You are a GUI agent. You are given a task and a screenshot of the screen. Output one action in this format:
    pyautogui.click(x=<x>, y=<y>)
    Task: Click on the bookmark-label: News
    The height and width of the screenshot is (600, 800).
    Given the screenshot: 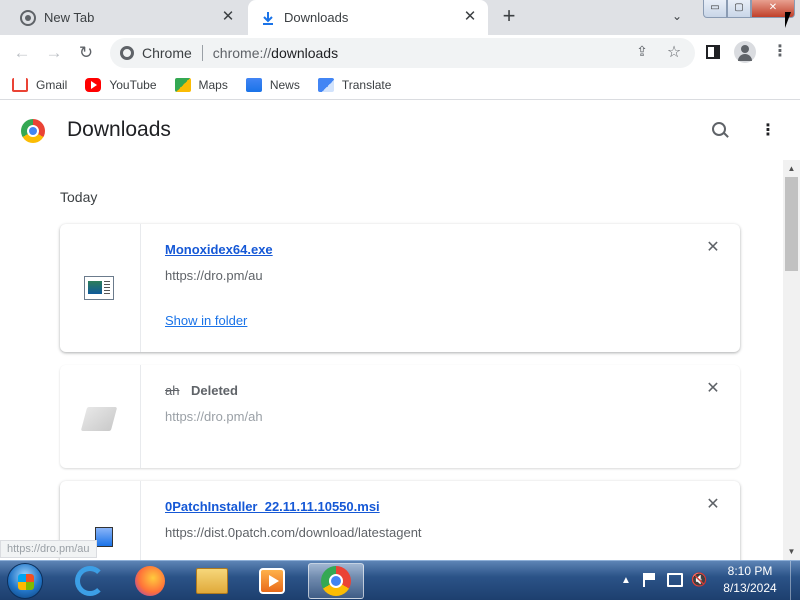 What is the action you would take?
    pyautogui.click(x=284, y=84)
    